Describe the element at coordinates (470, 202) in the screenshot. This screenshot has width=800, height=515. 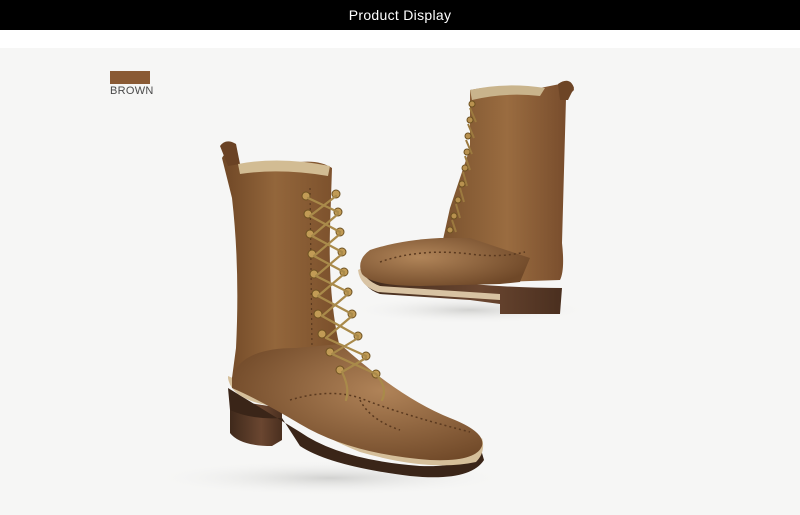
I see `back-boot` at that location.